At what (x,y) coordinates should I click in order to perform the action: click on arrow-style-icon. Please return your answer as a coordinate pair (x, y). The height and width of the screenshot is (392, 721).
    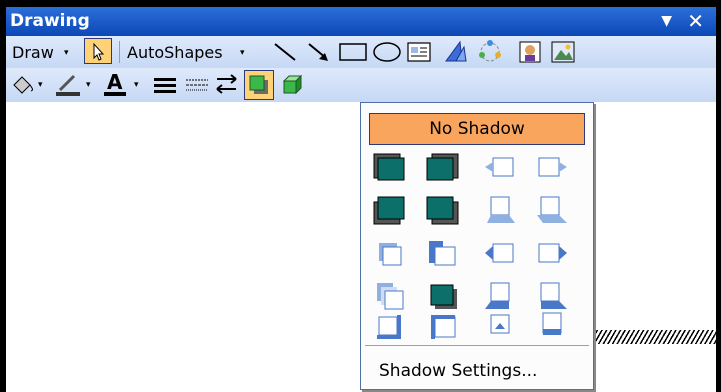
    Looking at the image, I should click on (227, 86).